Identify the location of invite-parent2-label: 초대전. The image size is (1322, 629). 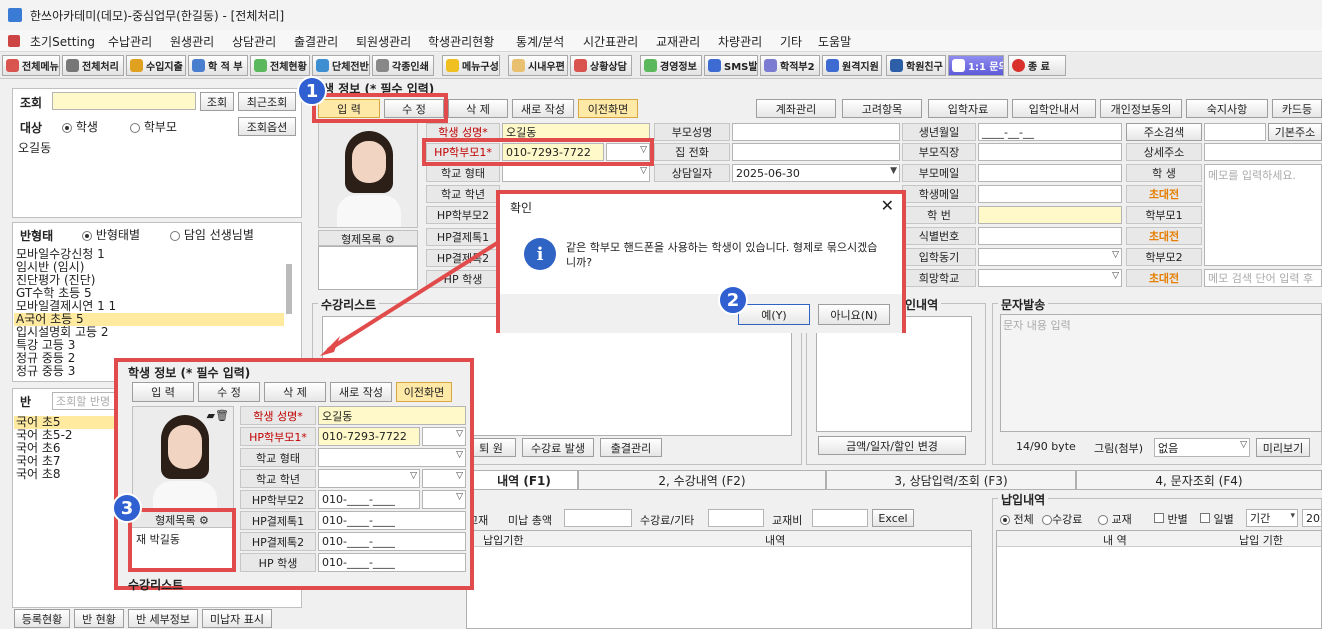
(1164, 278).